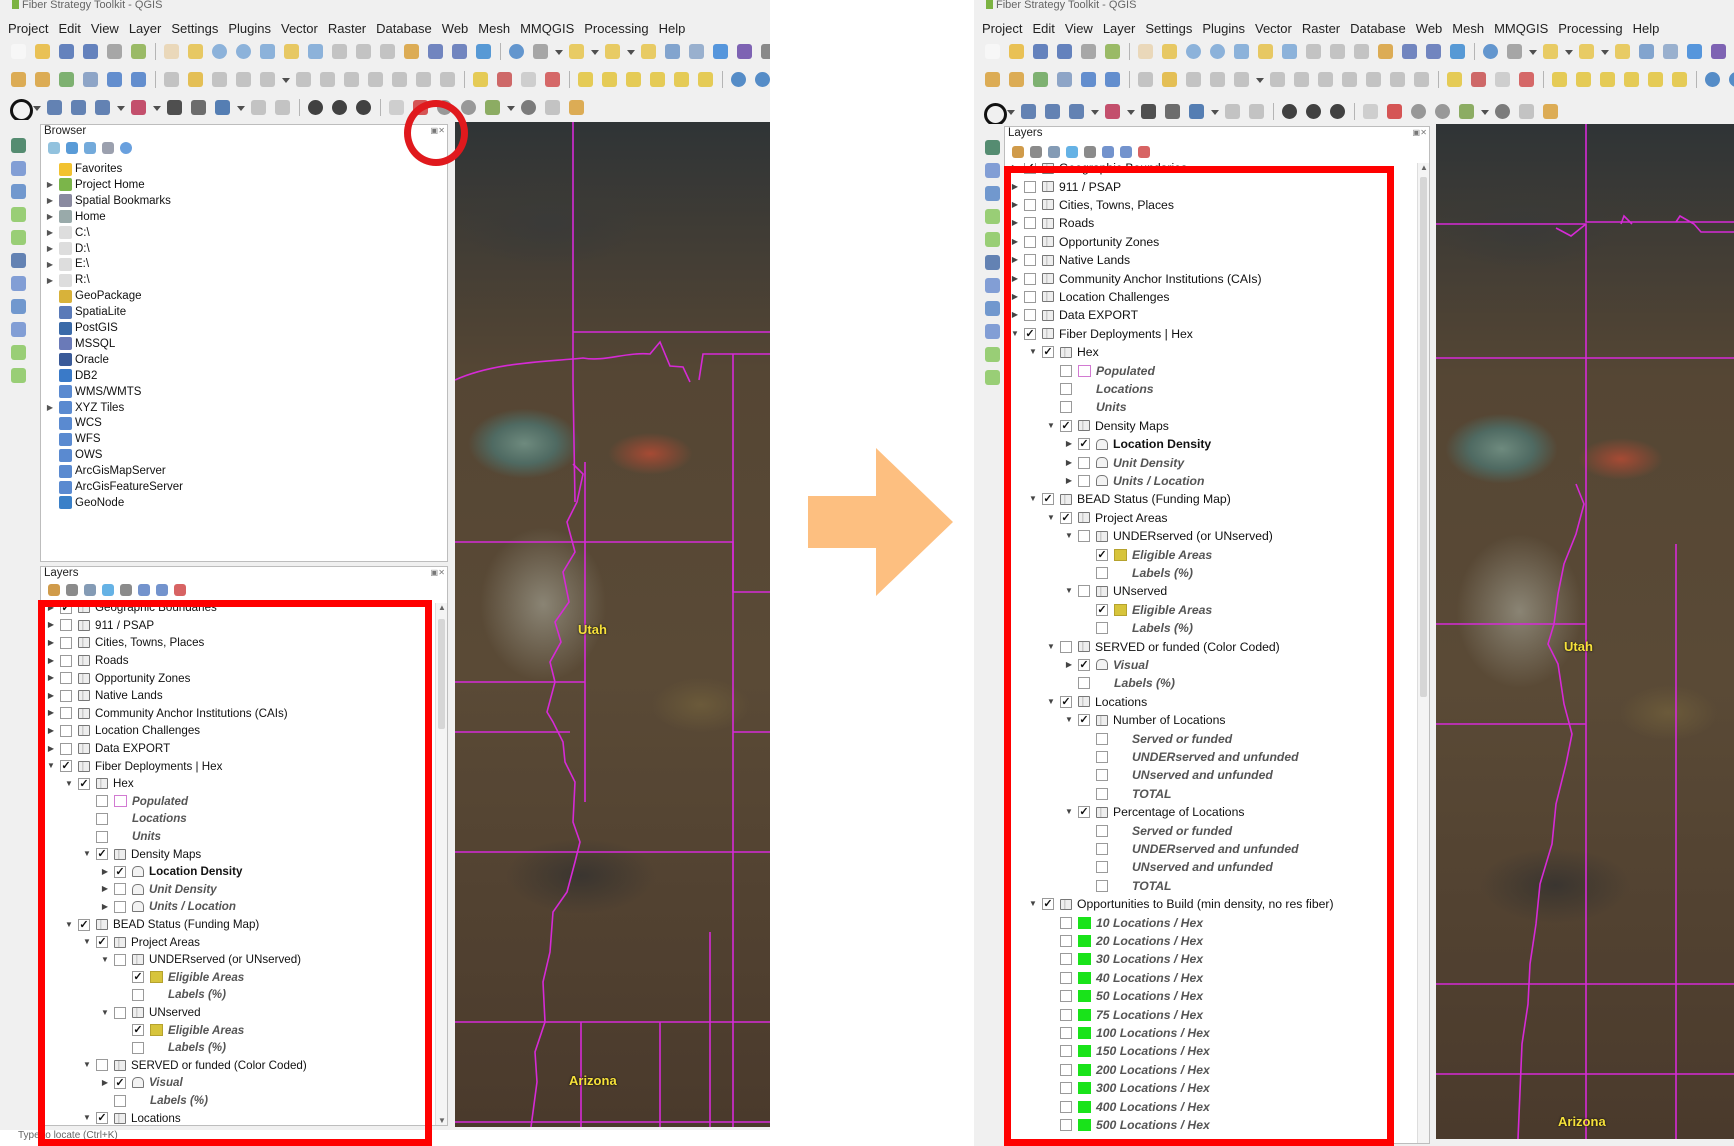 Image resolution: width=1734 pixels, height=1146 pixels. Describe the element at coordinates (577, 108) in the screenshot. I see `wrench-icon` at that location.